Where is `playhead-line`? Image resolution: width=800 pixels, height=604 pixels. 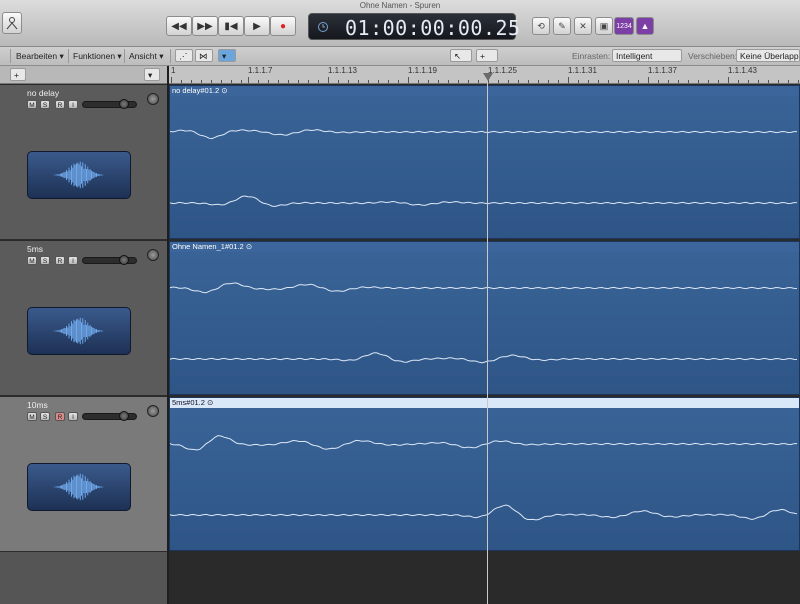 playhead-line is located at coordinates (487, 335).